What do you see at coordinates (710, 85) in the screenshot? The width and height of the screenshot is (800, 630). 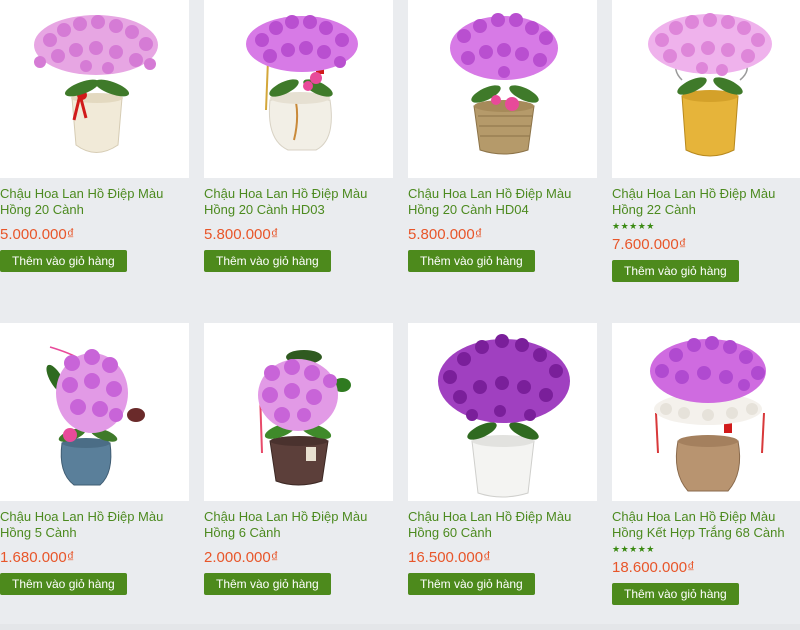 I see `orchid-pink-yellow-pot-icon` at bounding box center [710, 85].